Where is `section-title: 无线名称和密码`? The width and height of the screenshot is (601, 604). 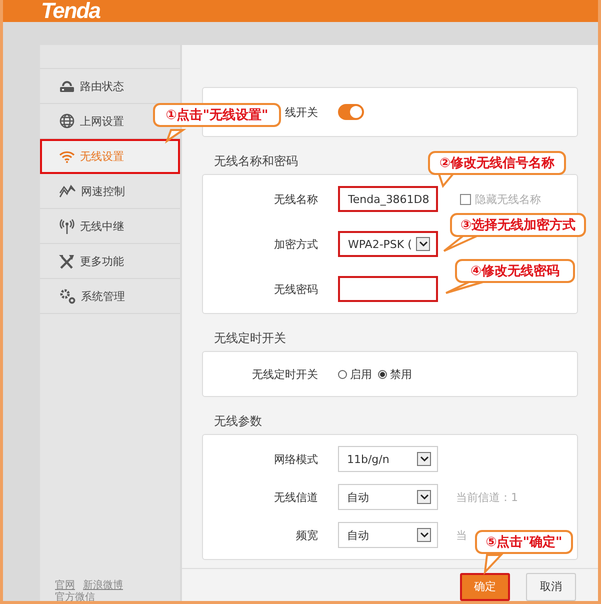
section-title: 无线名称和密码 is located at coordinates (256, 161).